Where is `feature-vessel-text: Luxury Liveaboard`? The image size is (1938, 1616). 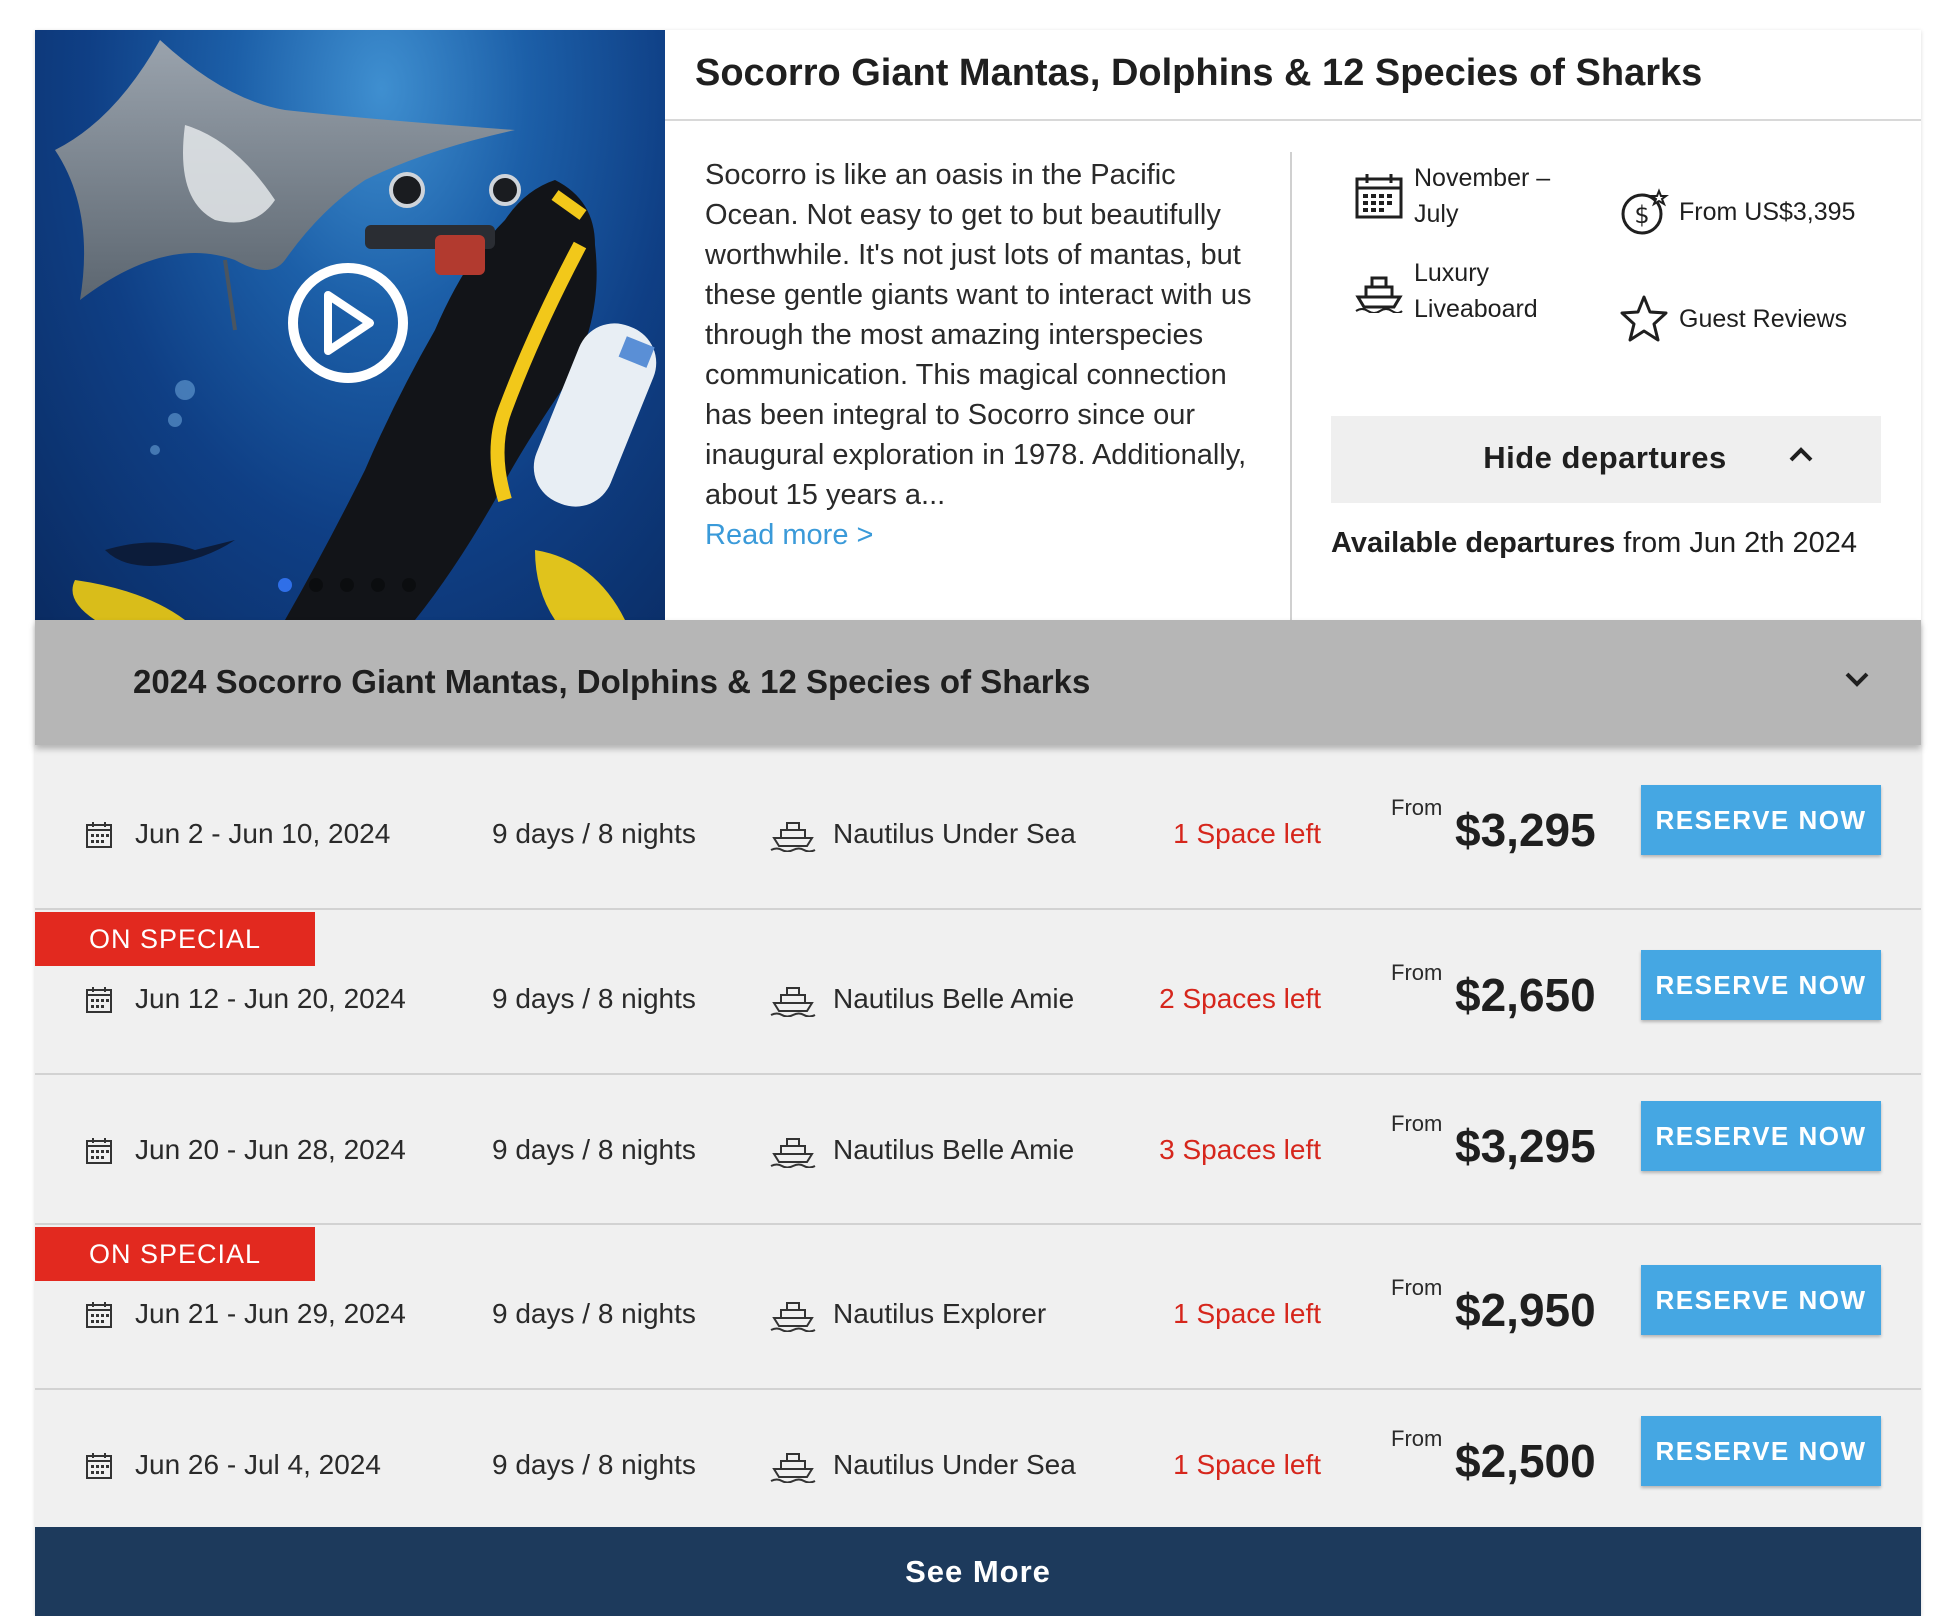
feature-vessel-text: Luxury Liveaboard is located at coordinates (1476, 291).